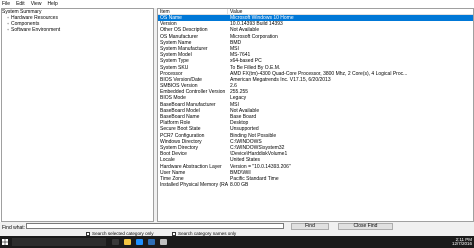  I want to click on column-header-value: Value, so click(350, 11).